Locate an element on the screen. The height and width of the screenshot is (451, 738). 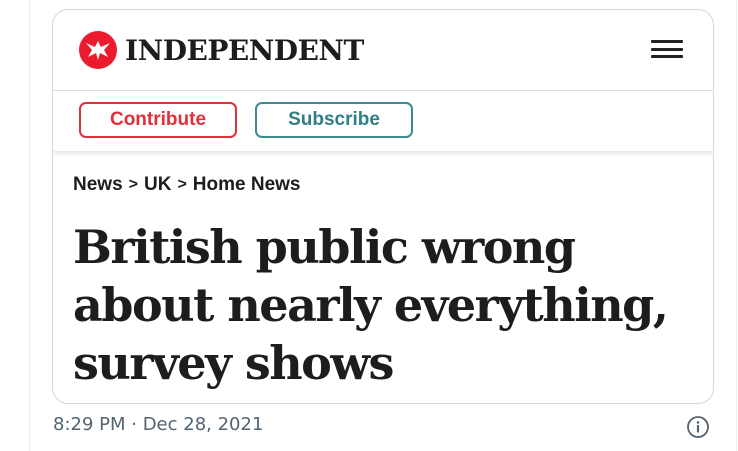
breadcrumb: News > UK > Home News is located at coordinates (186, 185).